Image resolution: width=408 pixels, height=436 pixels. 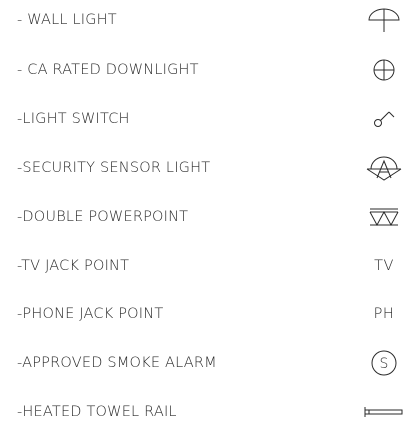 What do you see at coordinates (204, 265) in the screenshot?
I see `legend-row-tv-jack-point: -TV JACK POINT TV` at bounding box center [204, 265].